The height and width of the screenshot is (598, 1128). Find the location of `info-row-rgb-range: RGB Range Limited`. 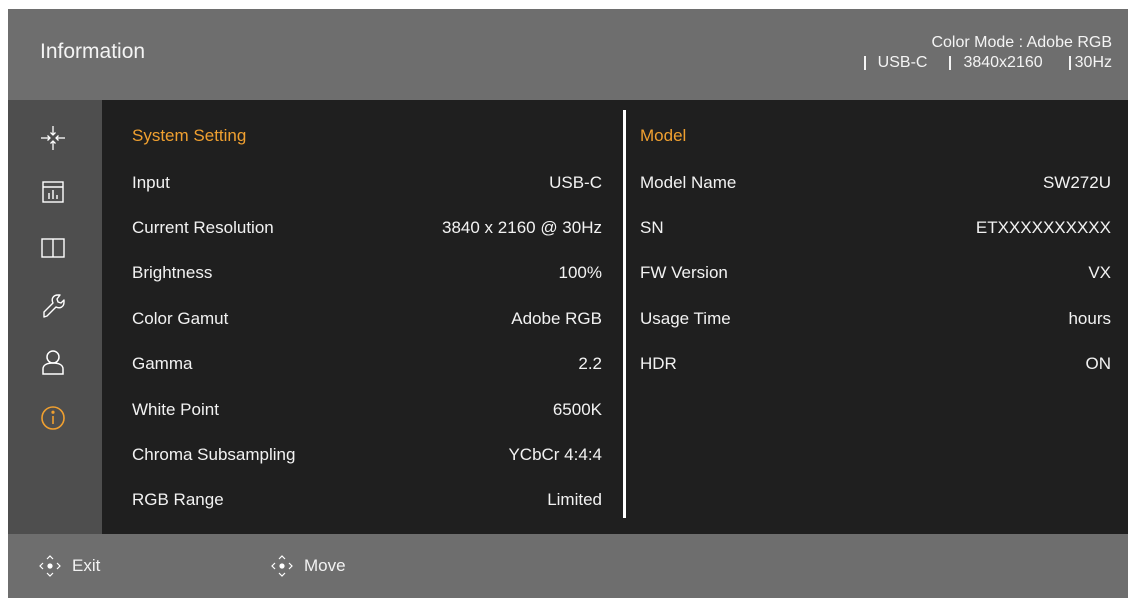

info-row-rgb-range: RGB Range Limited is located at coordinates (367, 502).